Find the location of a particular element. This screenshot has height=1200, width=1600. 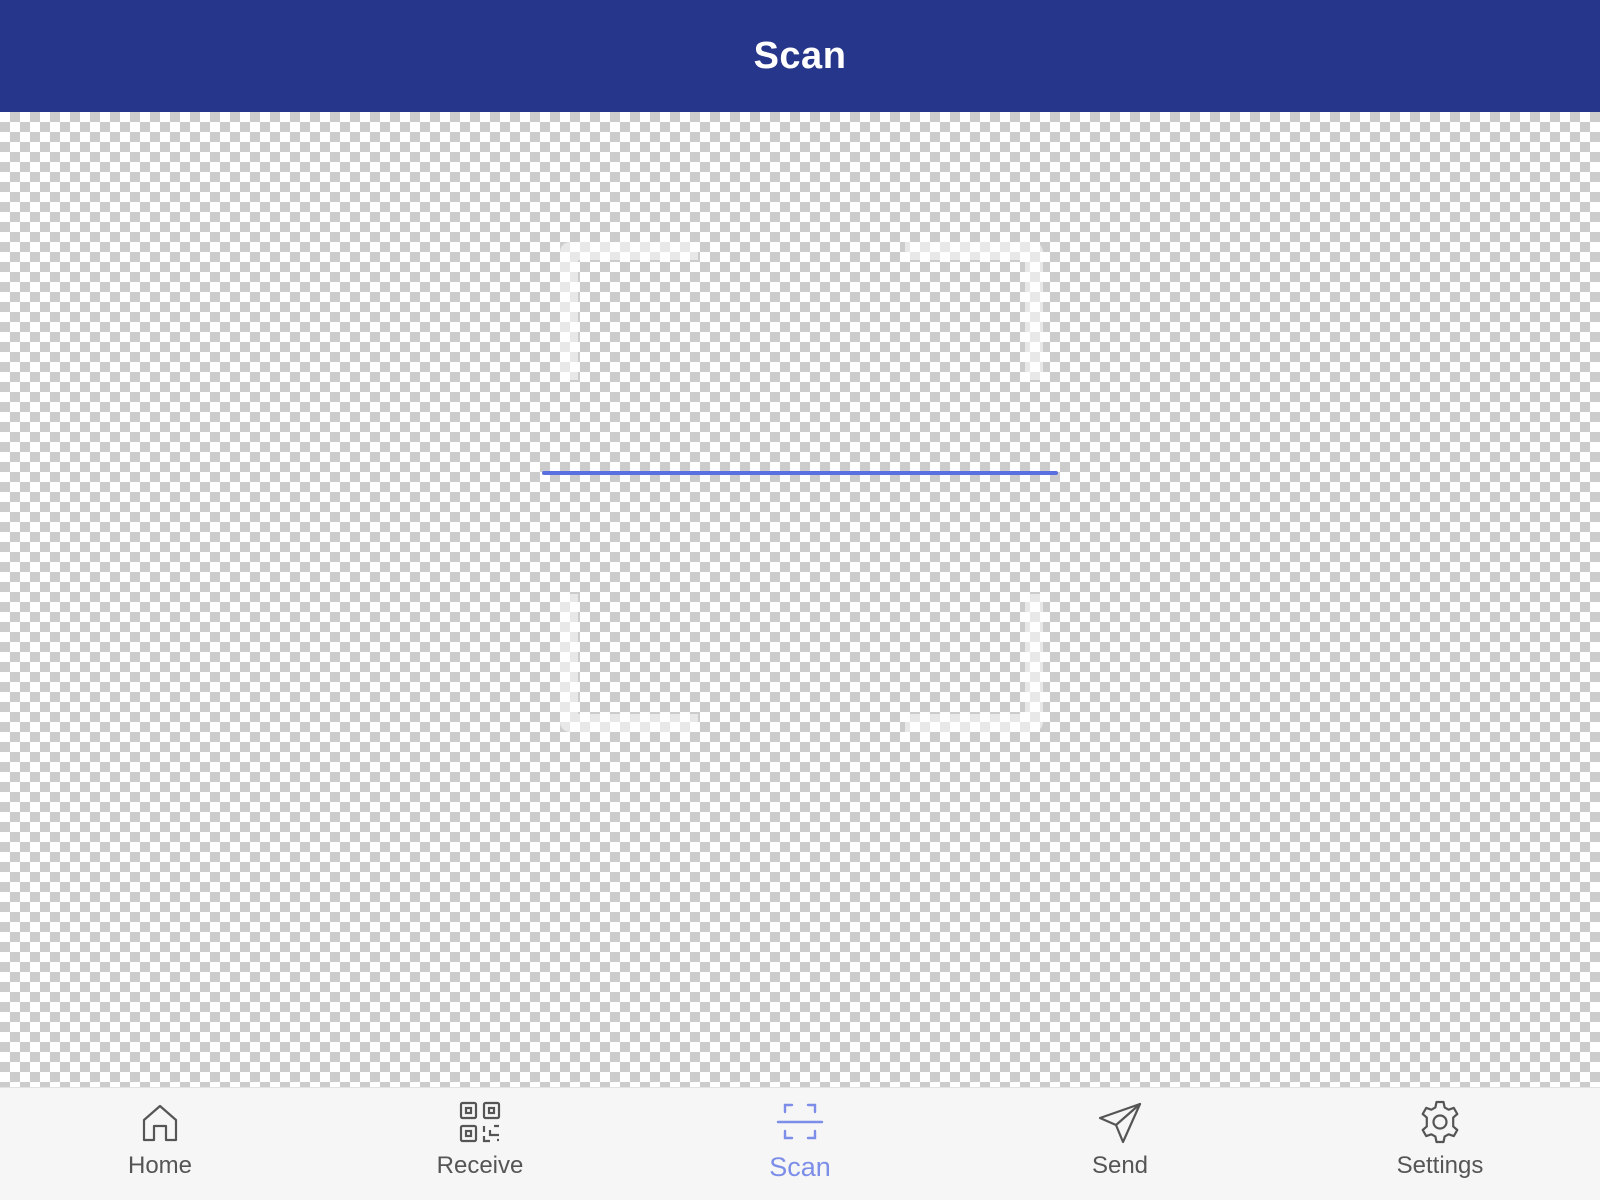

header-bar: Scan is located at coordinates (800, 56).